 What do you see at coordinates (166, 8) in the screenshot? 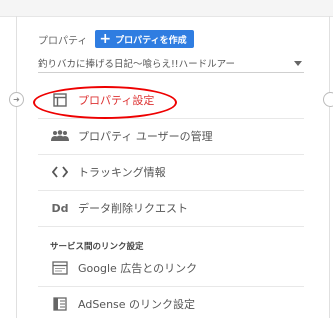
I see `top-bar` at bounding box center [166, 8].